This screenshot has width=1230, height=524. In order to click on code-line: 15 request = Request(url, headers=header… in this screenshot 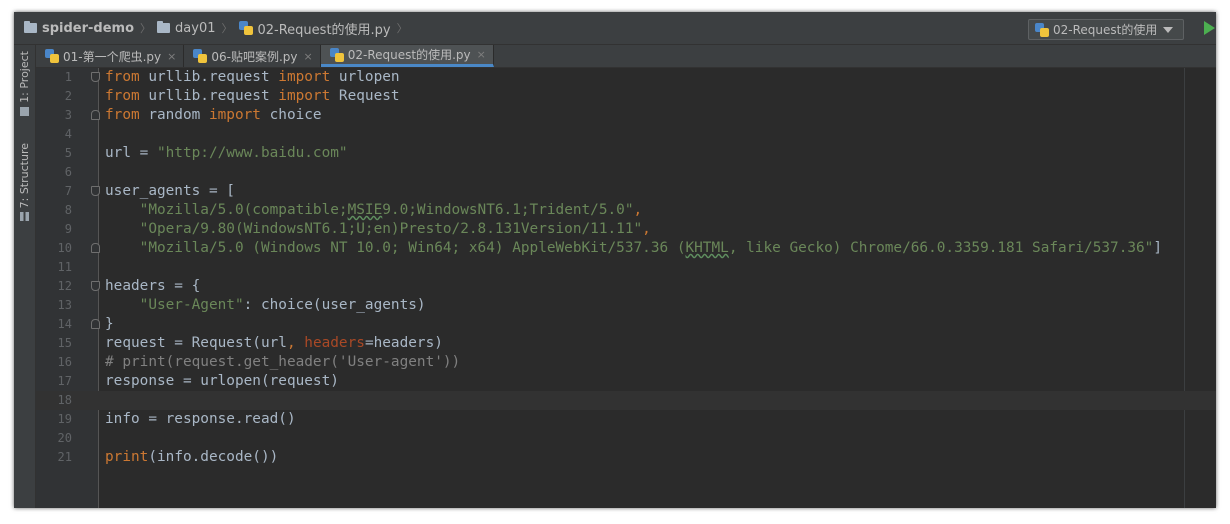, I will do `click(626, 343)`.